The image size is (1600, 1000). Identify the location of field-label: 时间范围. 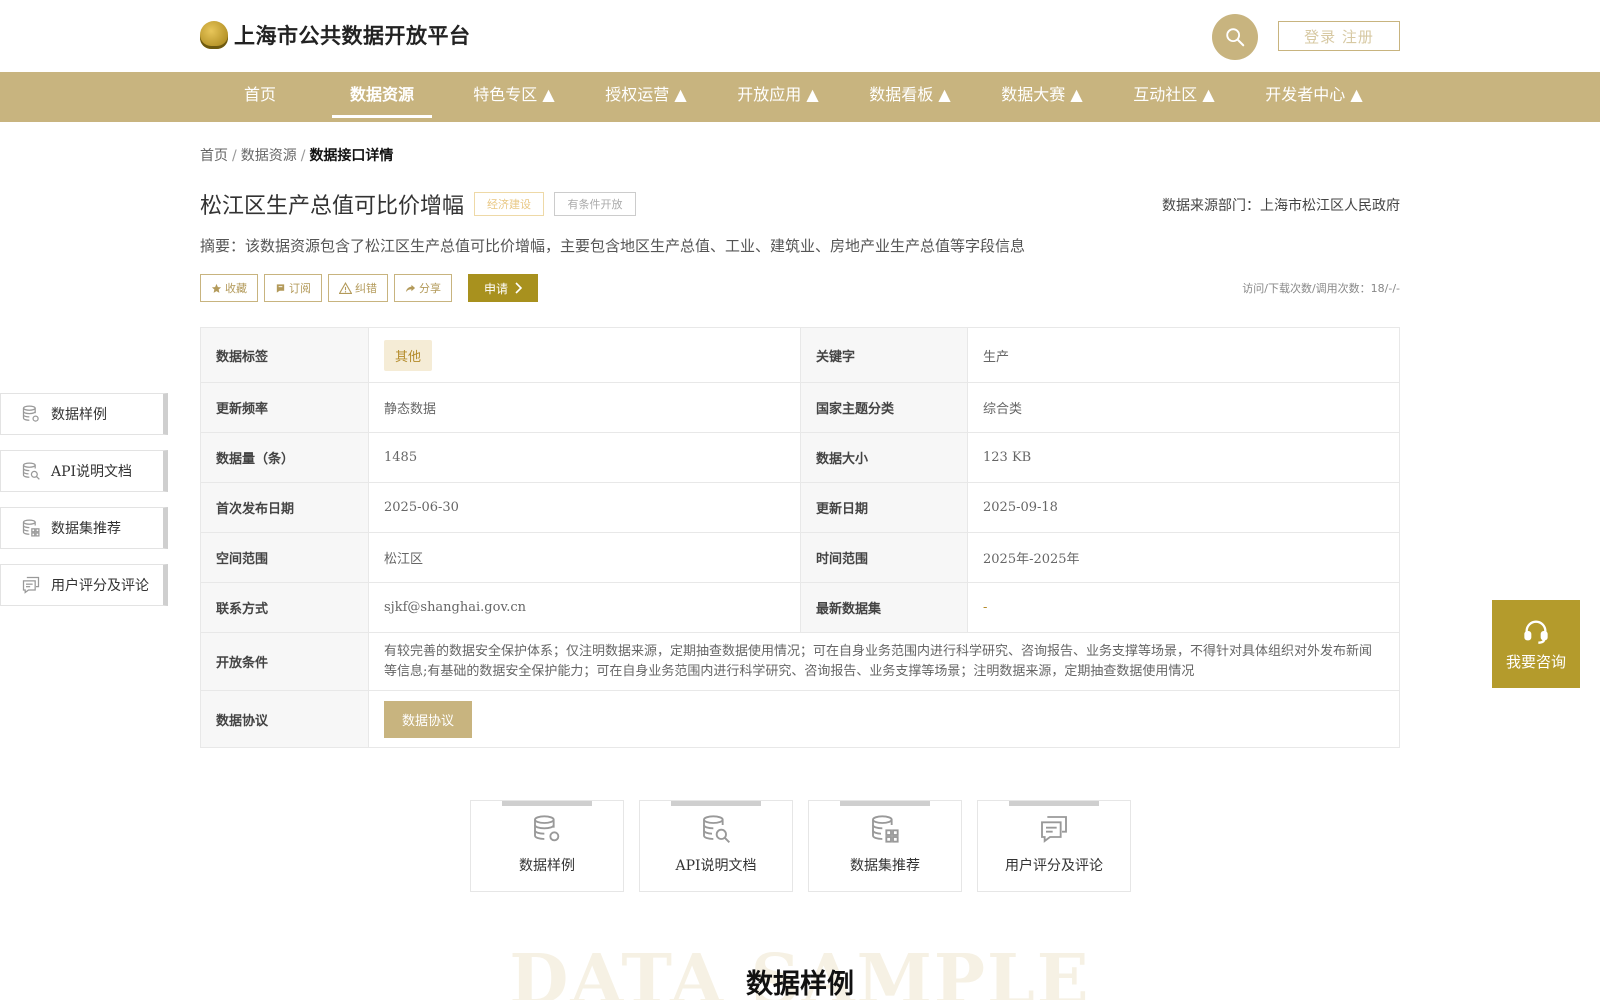
(884, 557).